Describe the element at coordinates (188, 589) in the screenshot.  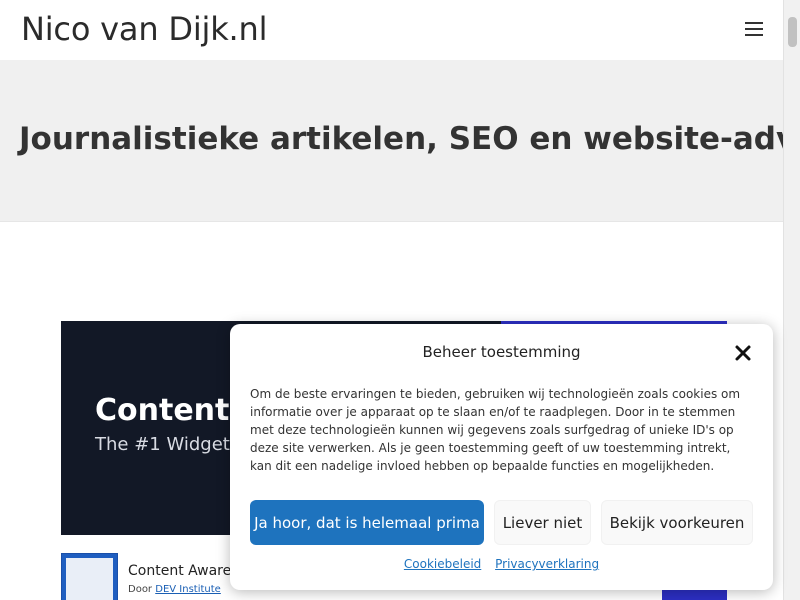
I see `author-link: DEV Institute` at that location.